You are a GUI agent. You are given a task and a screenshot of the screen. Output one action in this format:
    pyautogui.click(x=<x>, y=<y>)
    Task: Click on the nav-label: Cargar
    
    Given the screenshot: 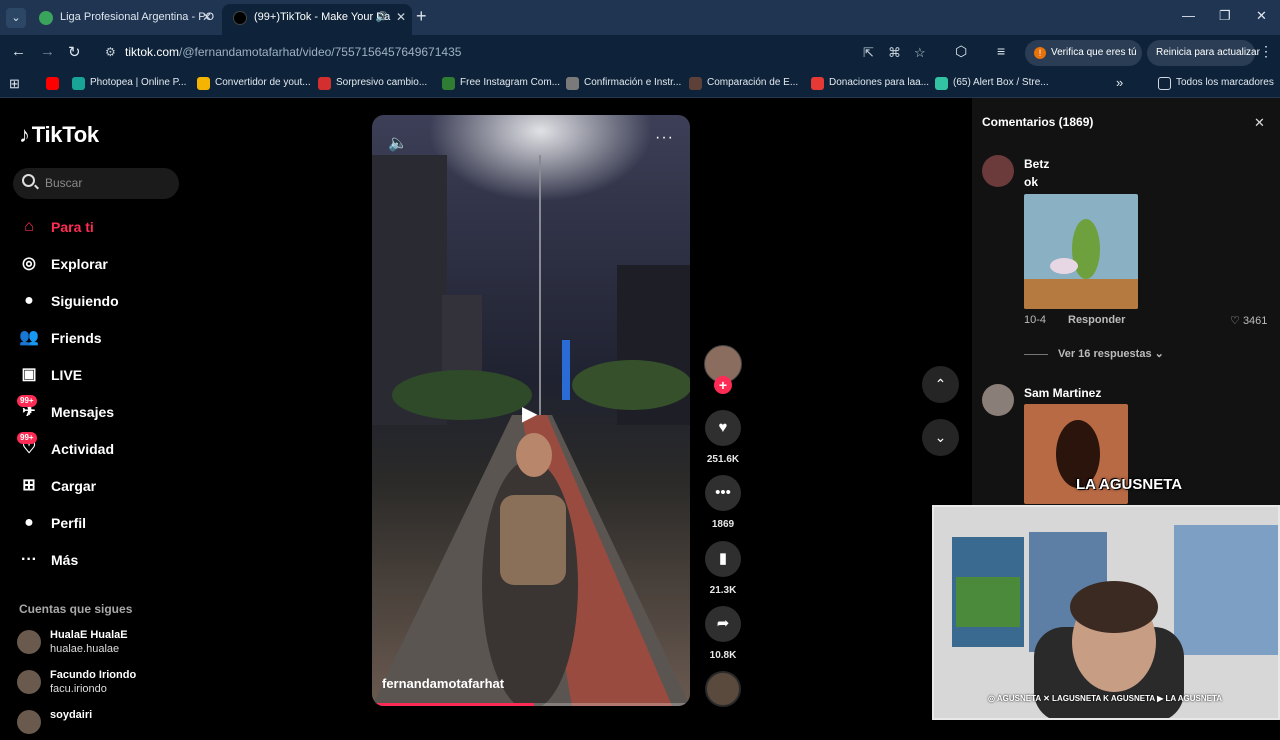 What is the action you would take?
    pyautogui.click(x=74, y=486)
    